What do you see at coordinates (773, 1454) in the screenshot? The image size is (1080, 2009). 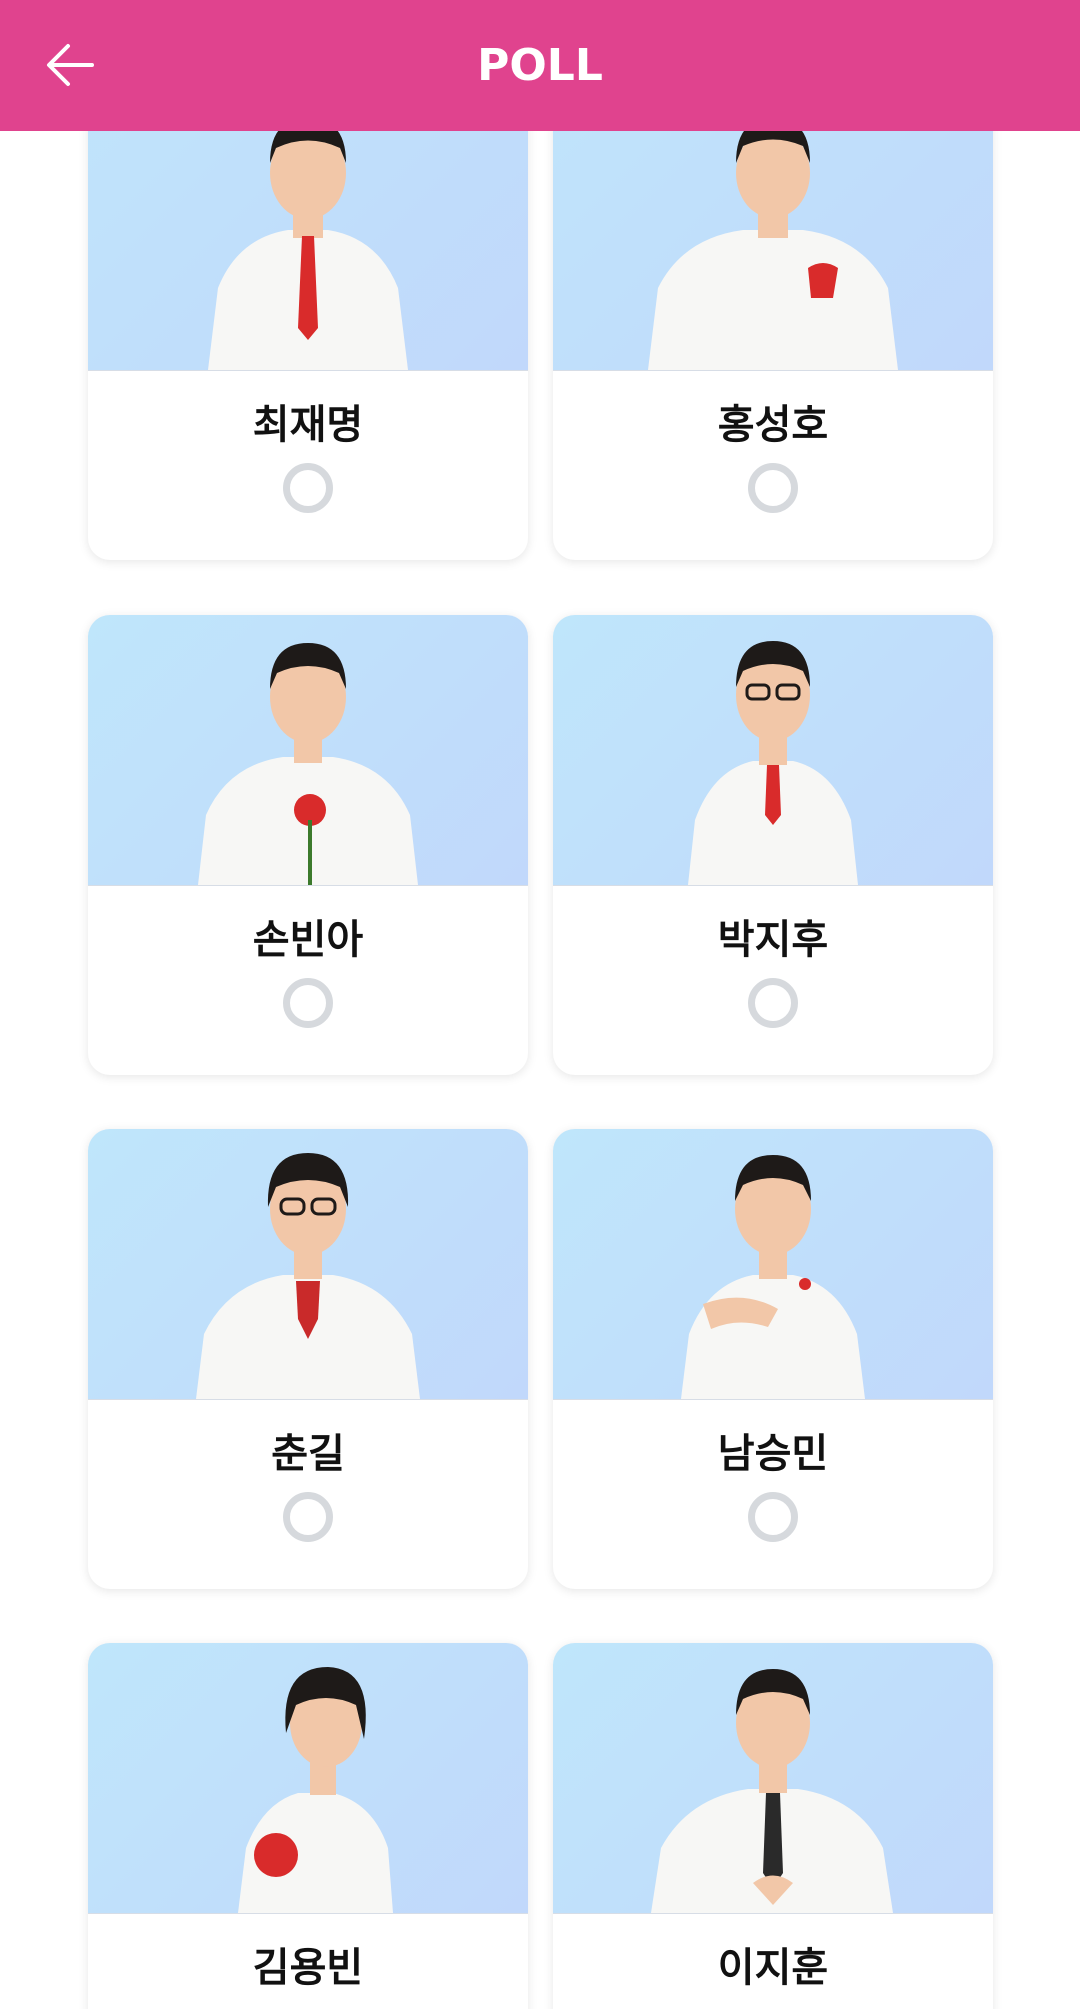 I see `candidate-name: 남승민` at bounding box center [773, 1454].